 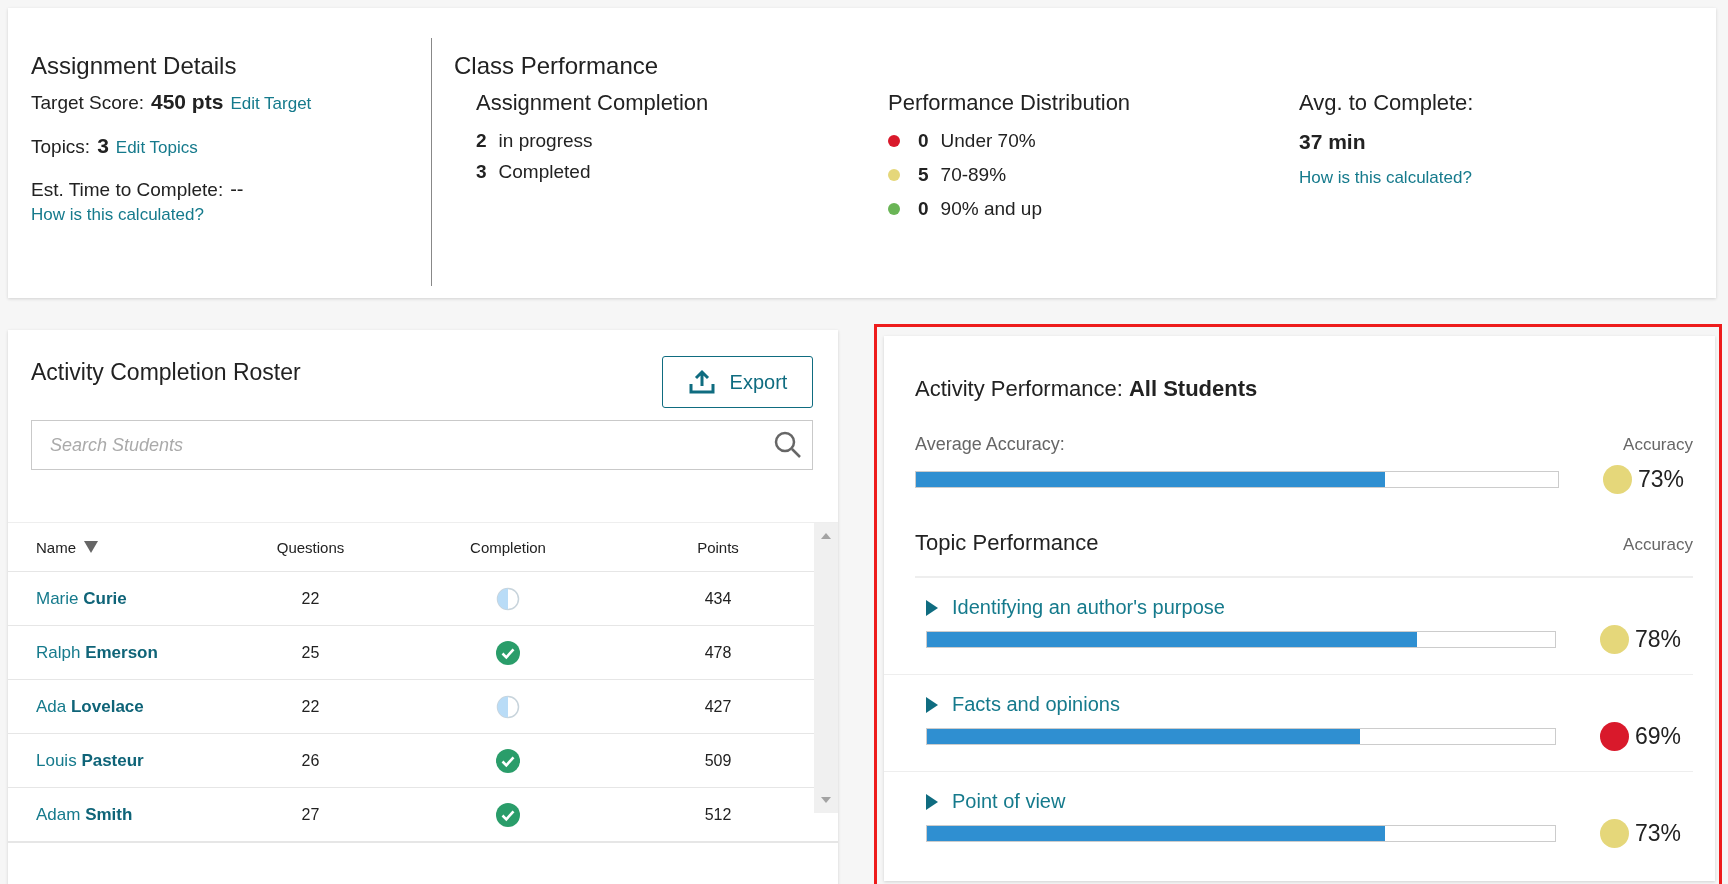 I want to click on column-title: Assignment Completion, so click(x=593, y=103).